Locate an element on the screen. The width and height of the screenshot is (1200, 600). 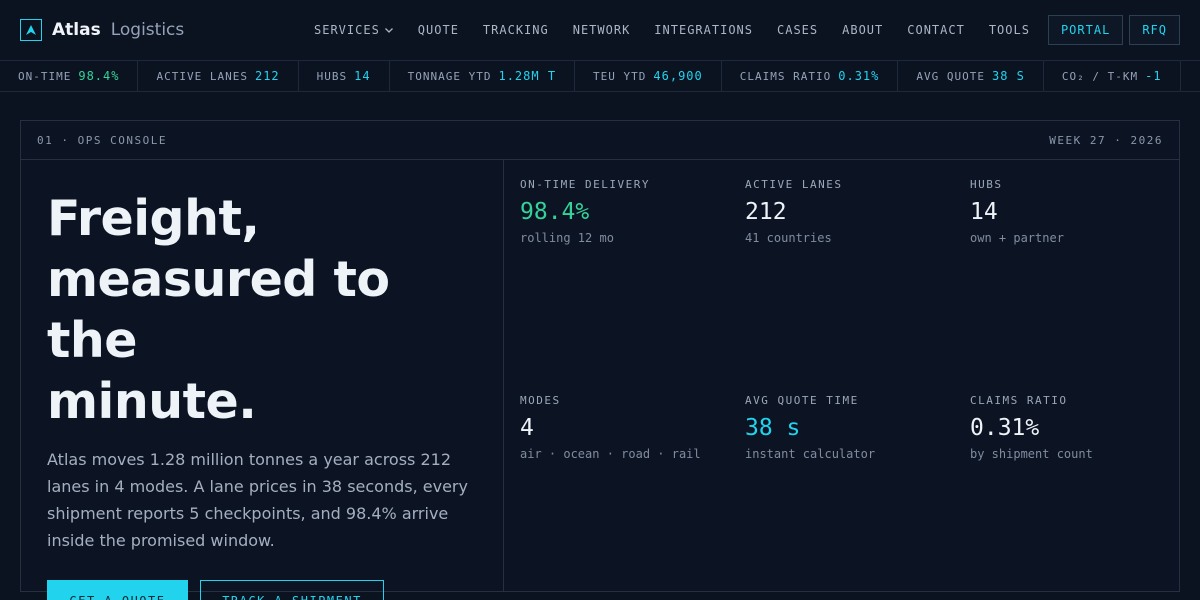
console-week-label: WEEK 27 · 2026 is located at coordinates (1106, 140).